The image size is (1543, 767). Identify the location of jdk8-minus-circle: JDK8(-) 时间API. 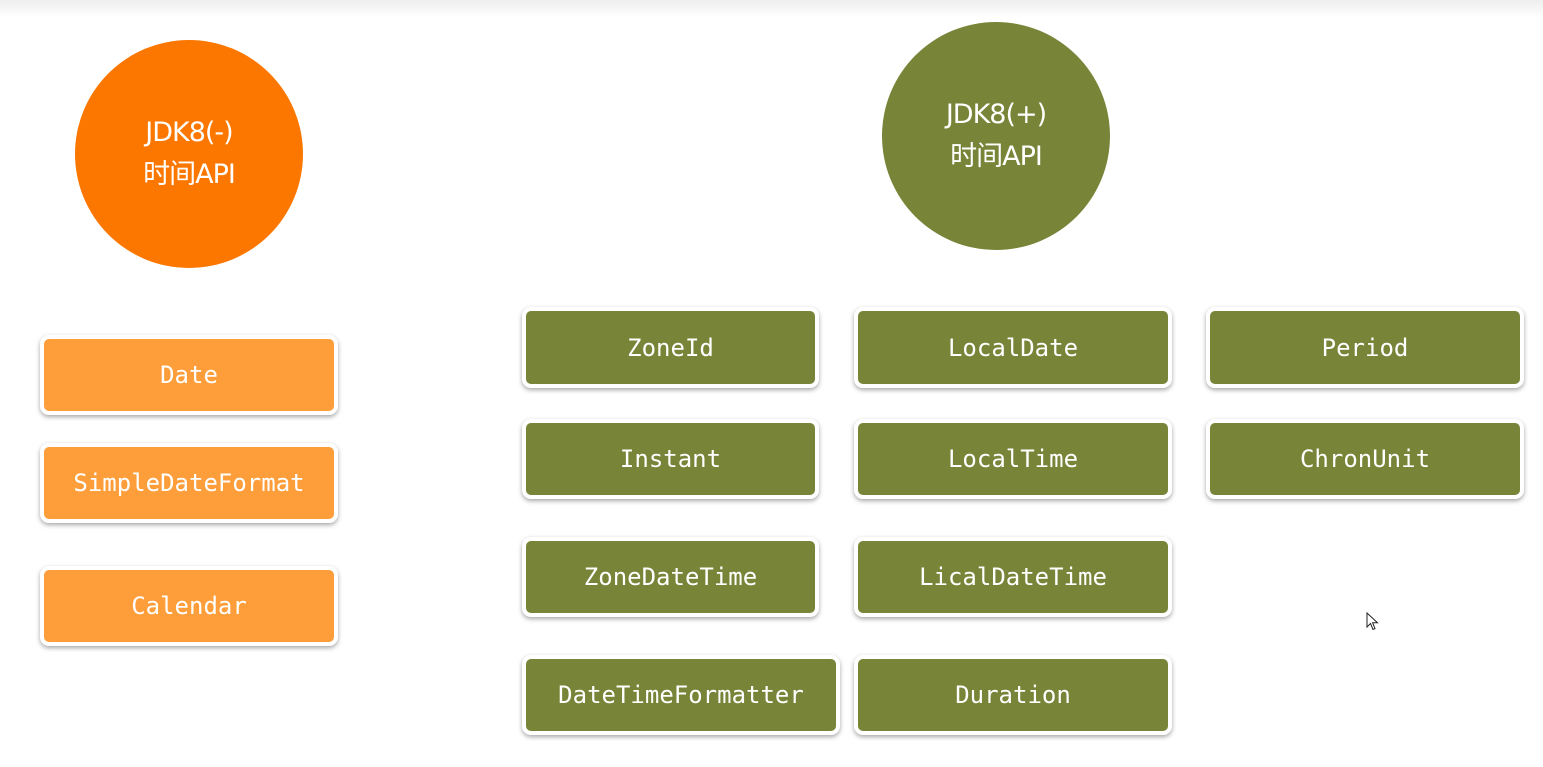
(189, 154).